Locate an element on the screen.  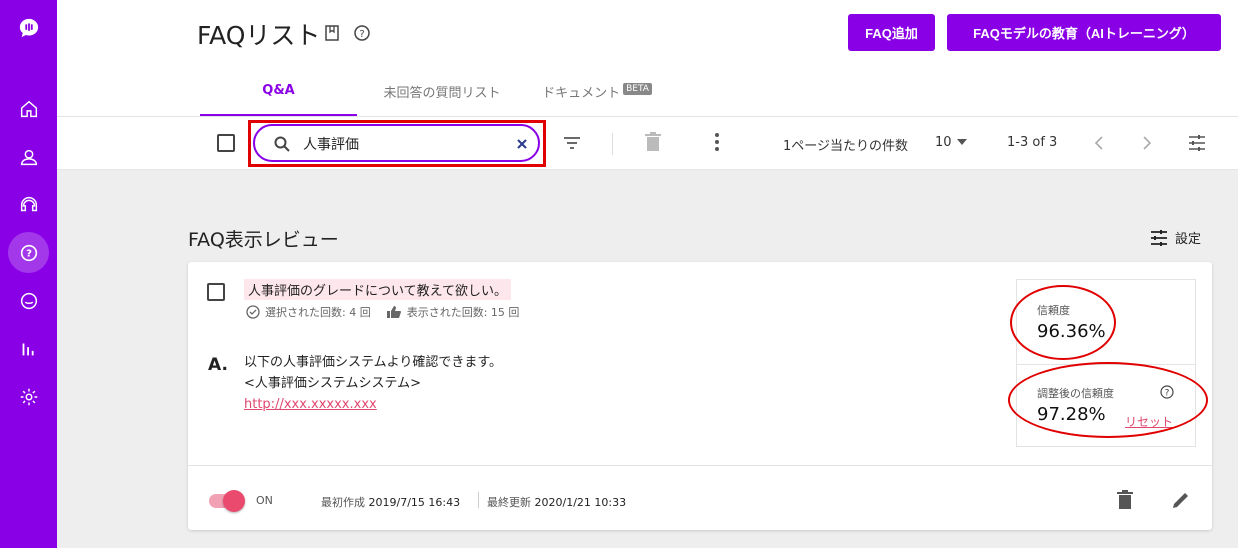
toggle-label: ON is located at coordinates (264, 500).